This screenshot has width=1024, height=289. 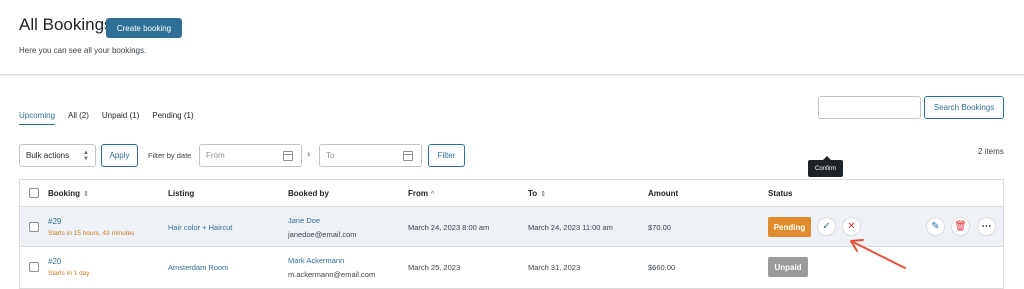 What do you see at coordinates (144, 28) in the screenshot?
I see `create-booking-button: Create booking` at bounding box center [144, 28].